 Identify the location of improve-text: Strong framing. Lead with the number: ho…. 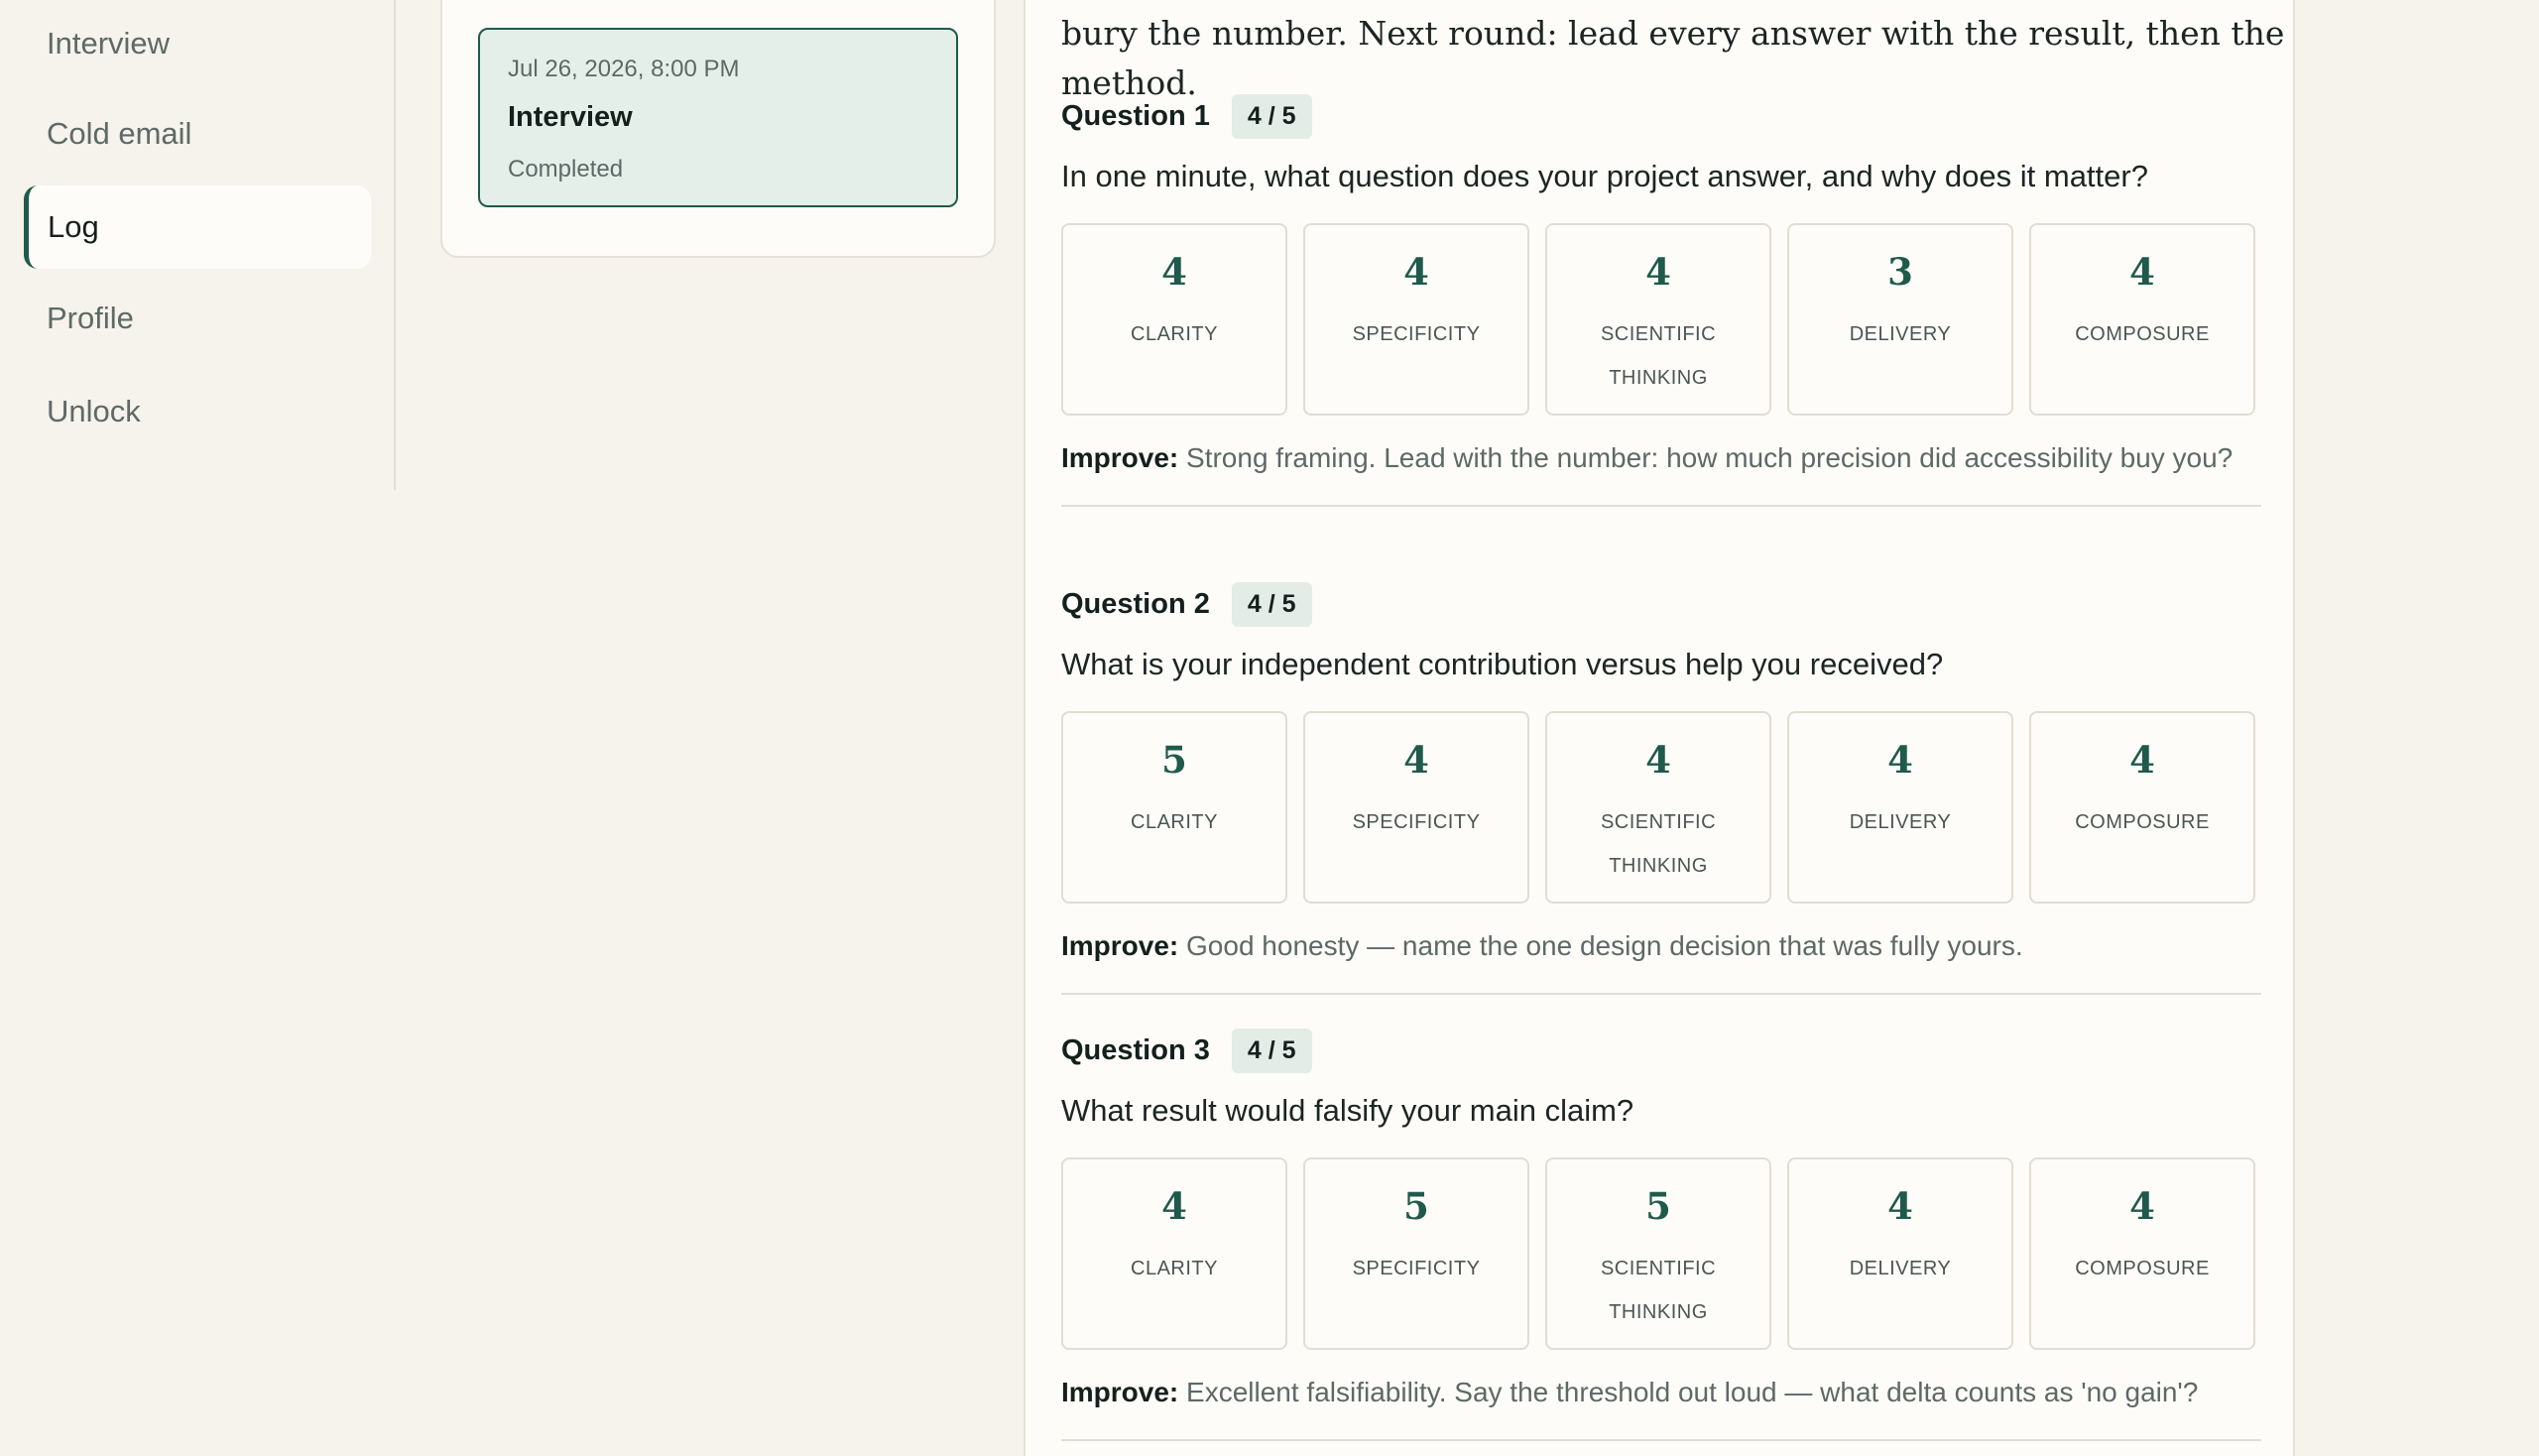
(1710, 457).